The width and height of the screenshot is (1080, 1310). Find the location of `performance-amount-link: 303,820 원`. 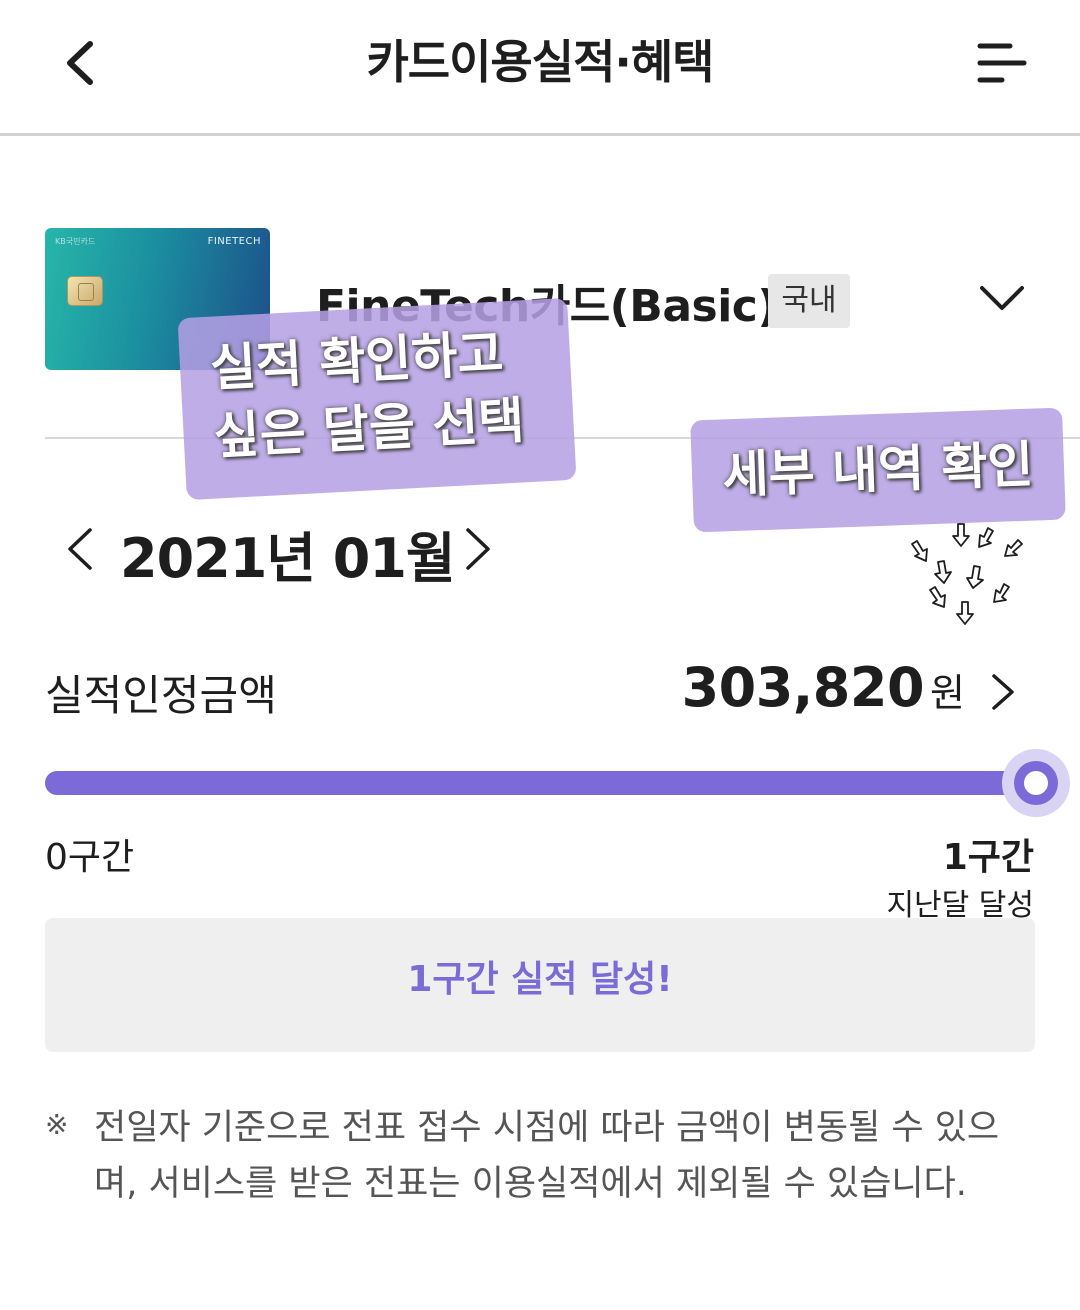

performance-amount-link: 303,820 원 is located at coordinates (823, 687).